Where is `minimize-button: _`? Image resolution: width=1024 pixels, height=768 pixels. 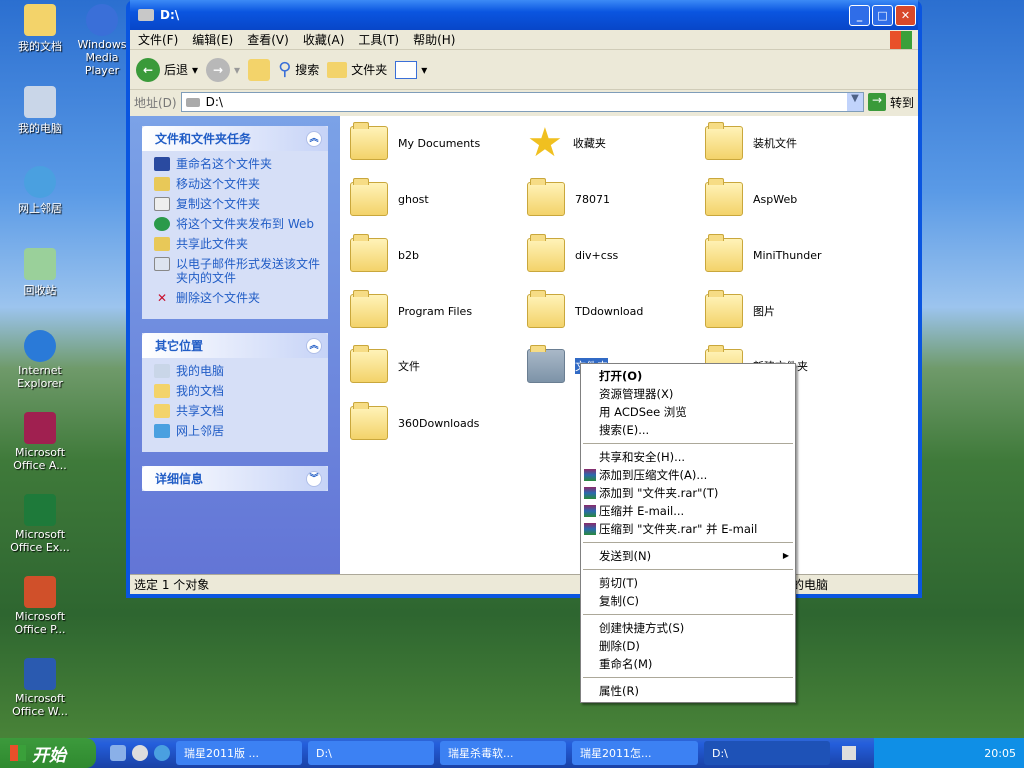
minimize-button: _ is located at coordinates (859, 15).